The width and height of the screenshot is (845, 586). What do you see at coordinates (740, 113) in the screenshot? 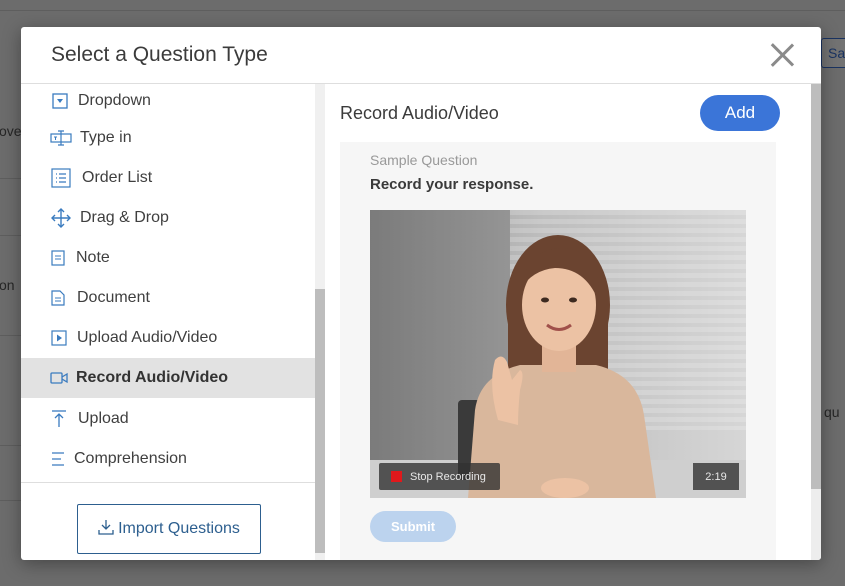
I see `add-button: Add` at bounding box center [740, 113].